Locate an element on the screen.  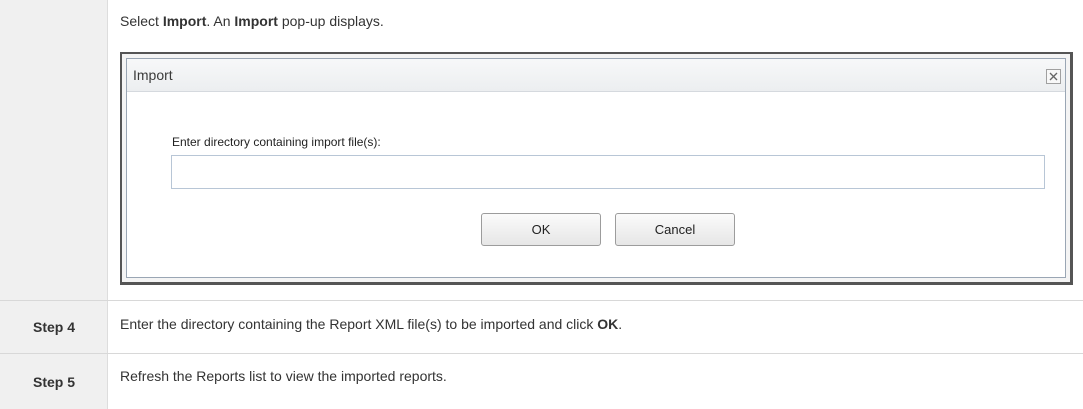
step-cell-empty is located at coordinates (54, 150).